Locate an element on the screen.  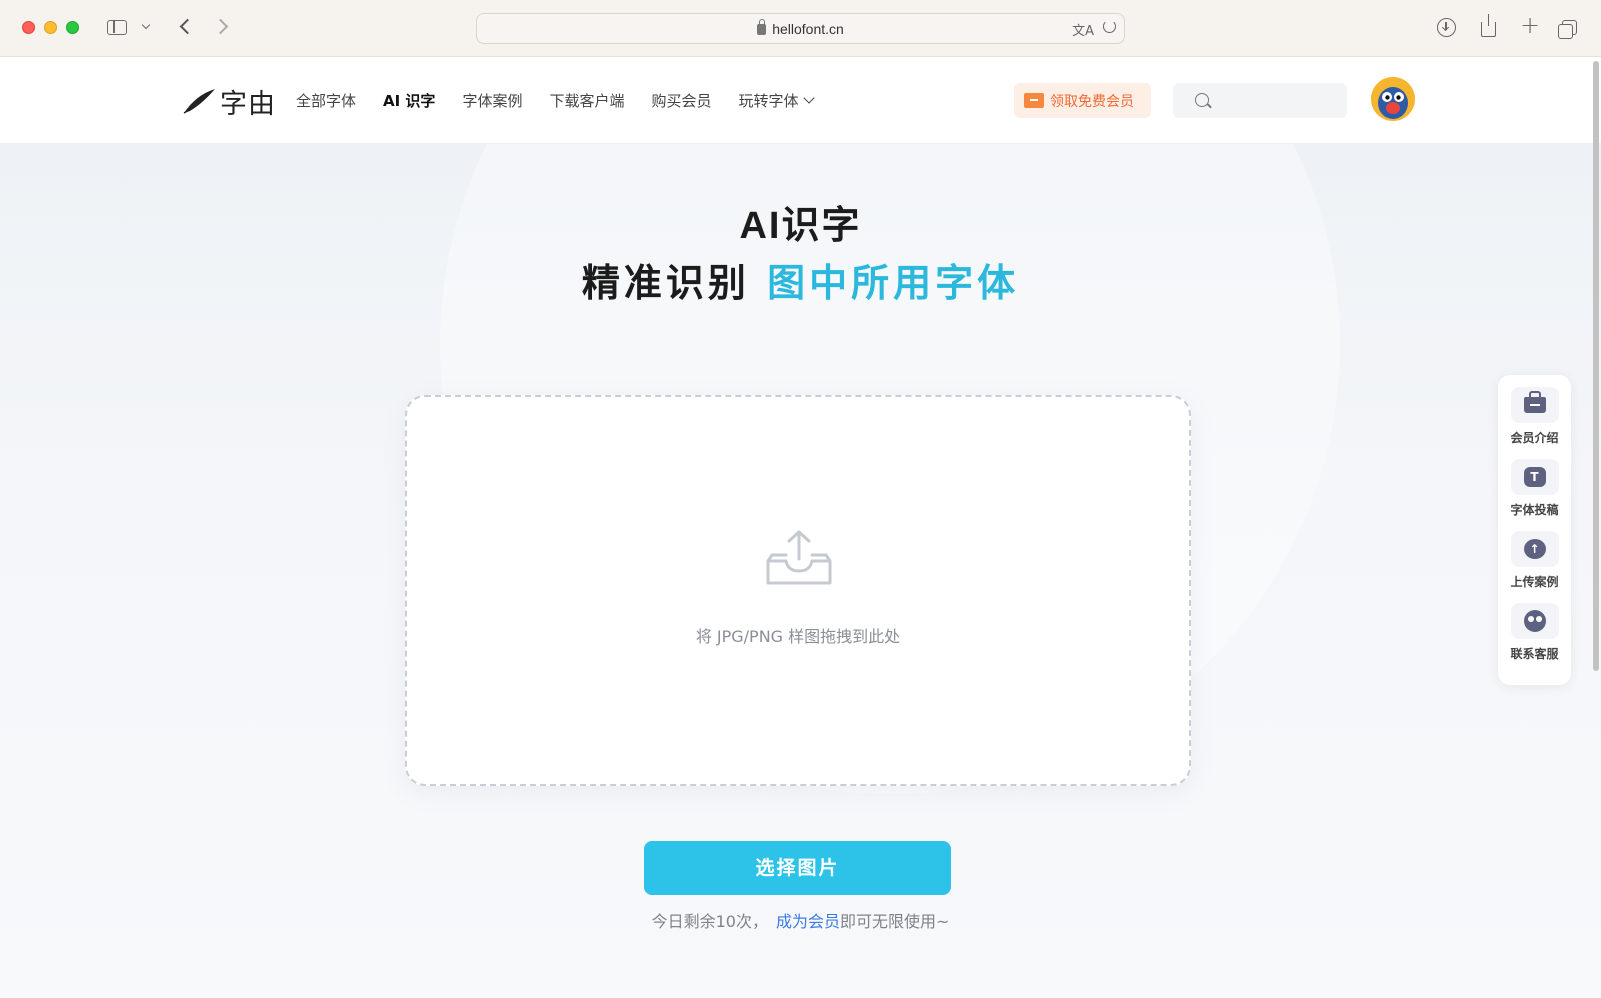
side-quick-panel: 会员介绍 T 字体投稿 ↑ 上传案例 联系客服 is located at coordinates (1534, 530).